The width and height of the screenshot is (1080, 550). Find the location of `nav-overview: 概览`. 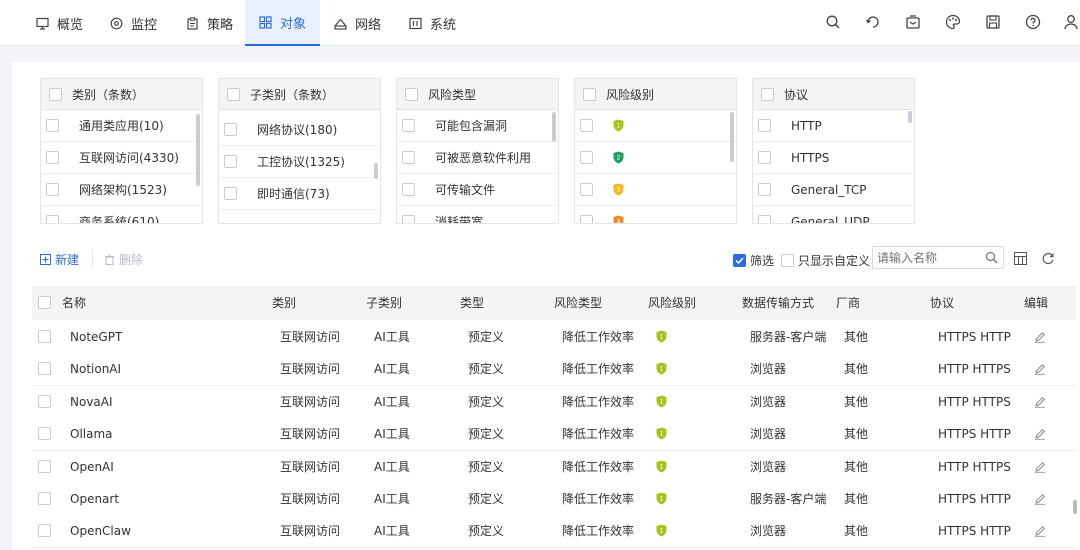

nav-overview: 概览 is located at coordinates (59, 23).